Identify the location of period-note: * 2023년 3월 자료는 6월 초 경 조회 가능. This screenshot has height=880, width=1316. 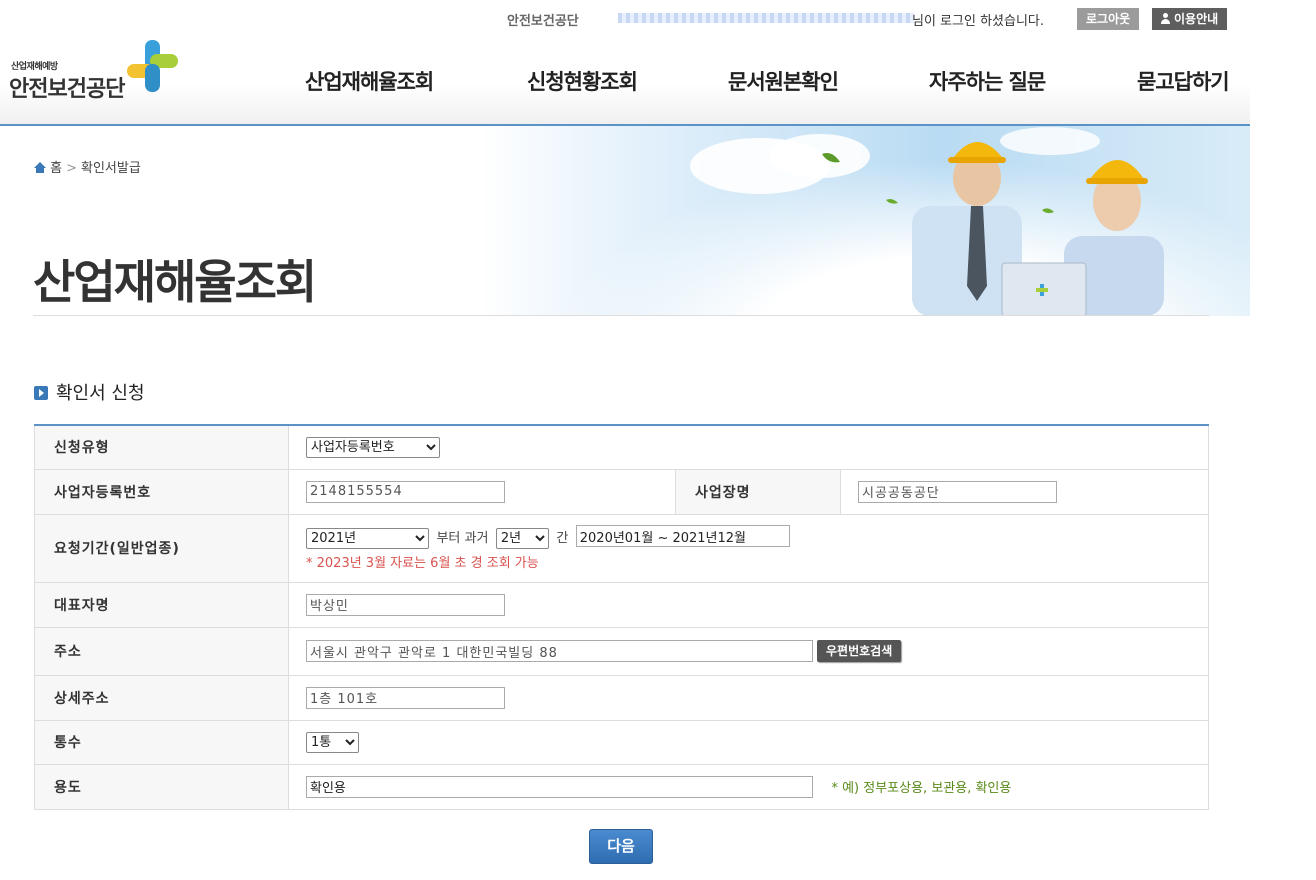
(422, 563).